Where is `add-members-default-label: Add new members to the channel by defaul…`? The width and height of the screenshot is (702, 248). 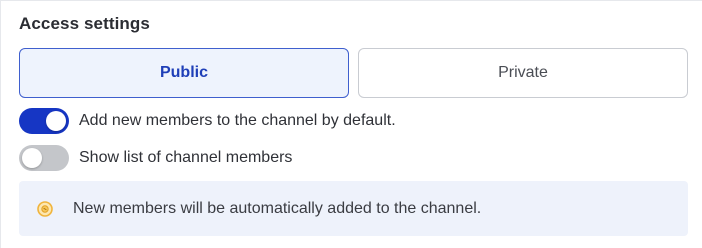 add-members-default-label: Add new members to the channel by defaul… is located at coordinates (237, 120).